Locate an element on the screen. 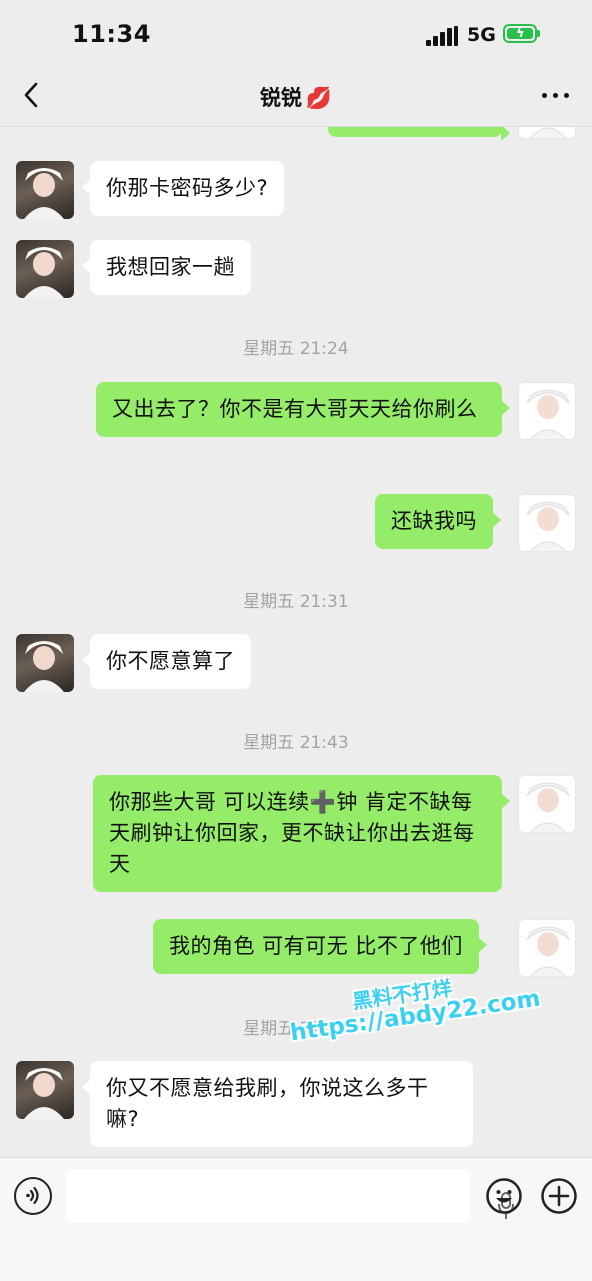 Image resolution: width=592 pixels, height=1281 pixels. battery-icon: ϟ is located at coordinates (521, 33).